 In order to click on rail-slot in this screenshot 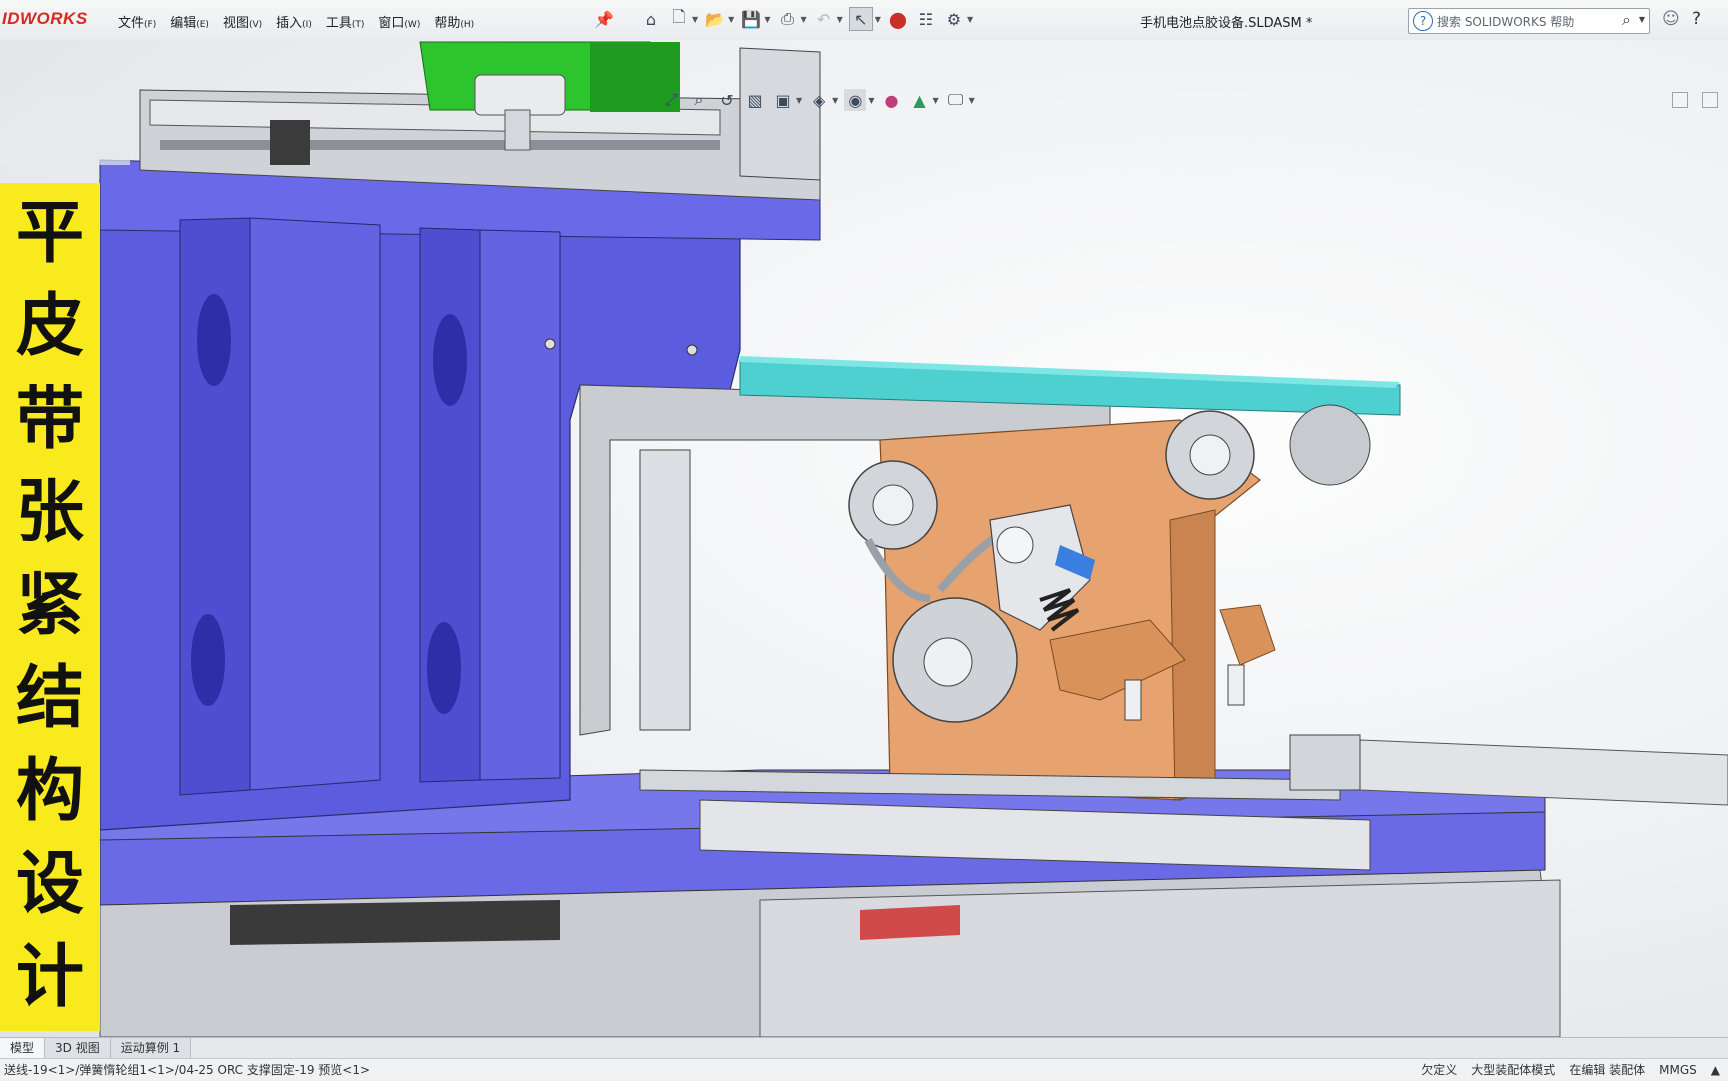, I will do `click(440, 145)`.